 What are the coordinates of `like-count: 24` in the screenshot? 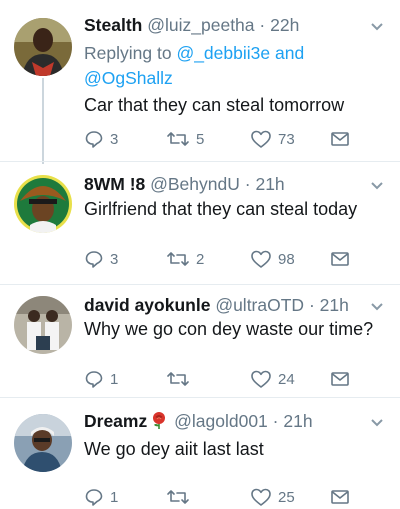 It's located at (286, 379).